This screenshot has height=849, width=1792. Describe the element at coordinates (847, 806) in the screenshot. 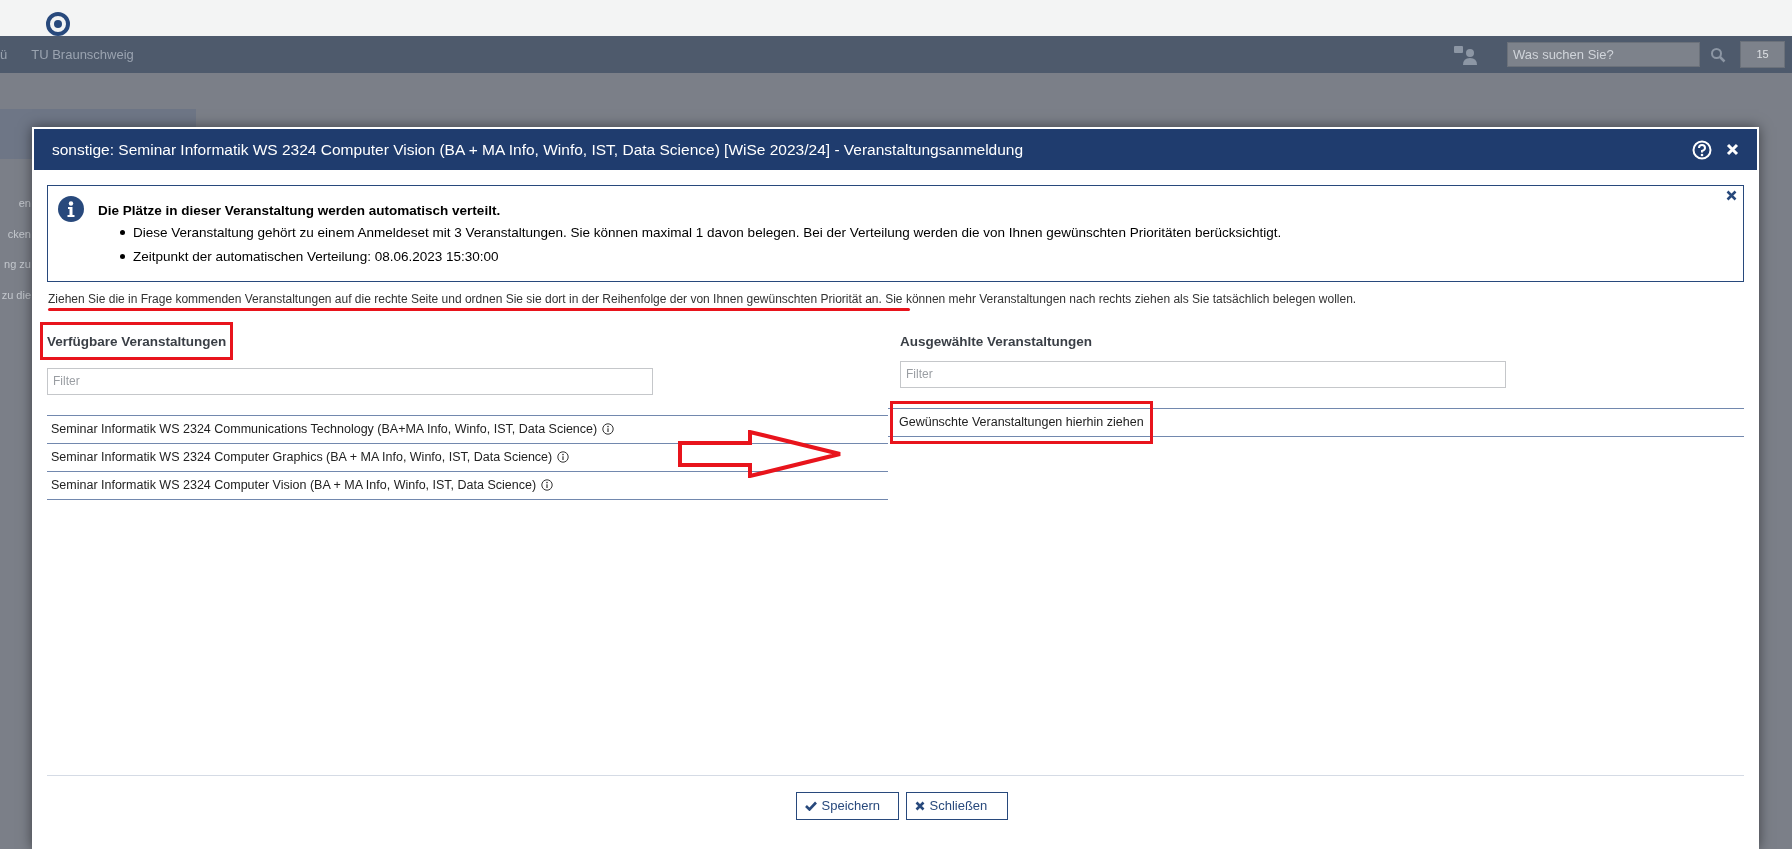

I see `save-button: Speichern` at that location.